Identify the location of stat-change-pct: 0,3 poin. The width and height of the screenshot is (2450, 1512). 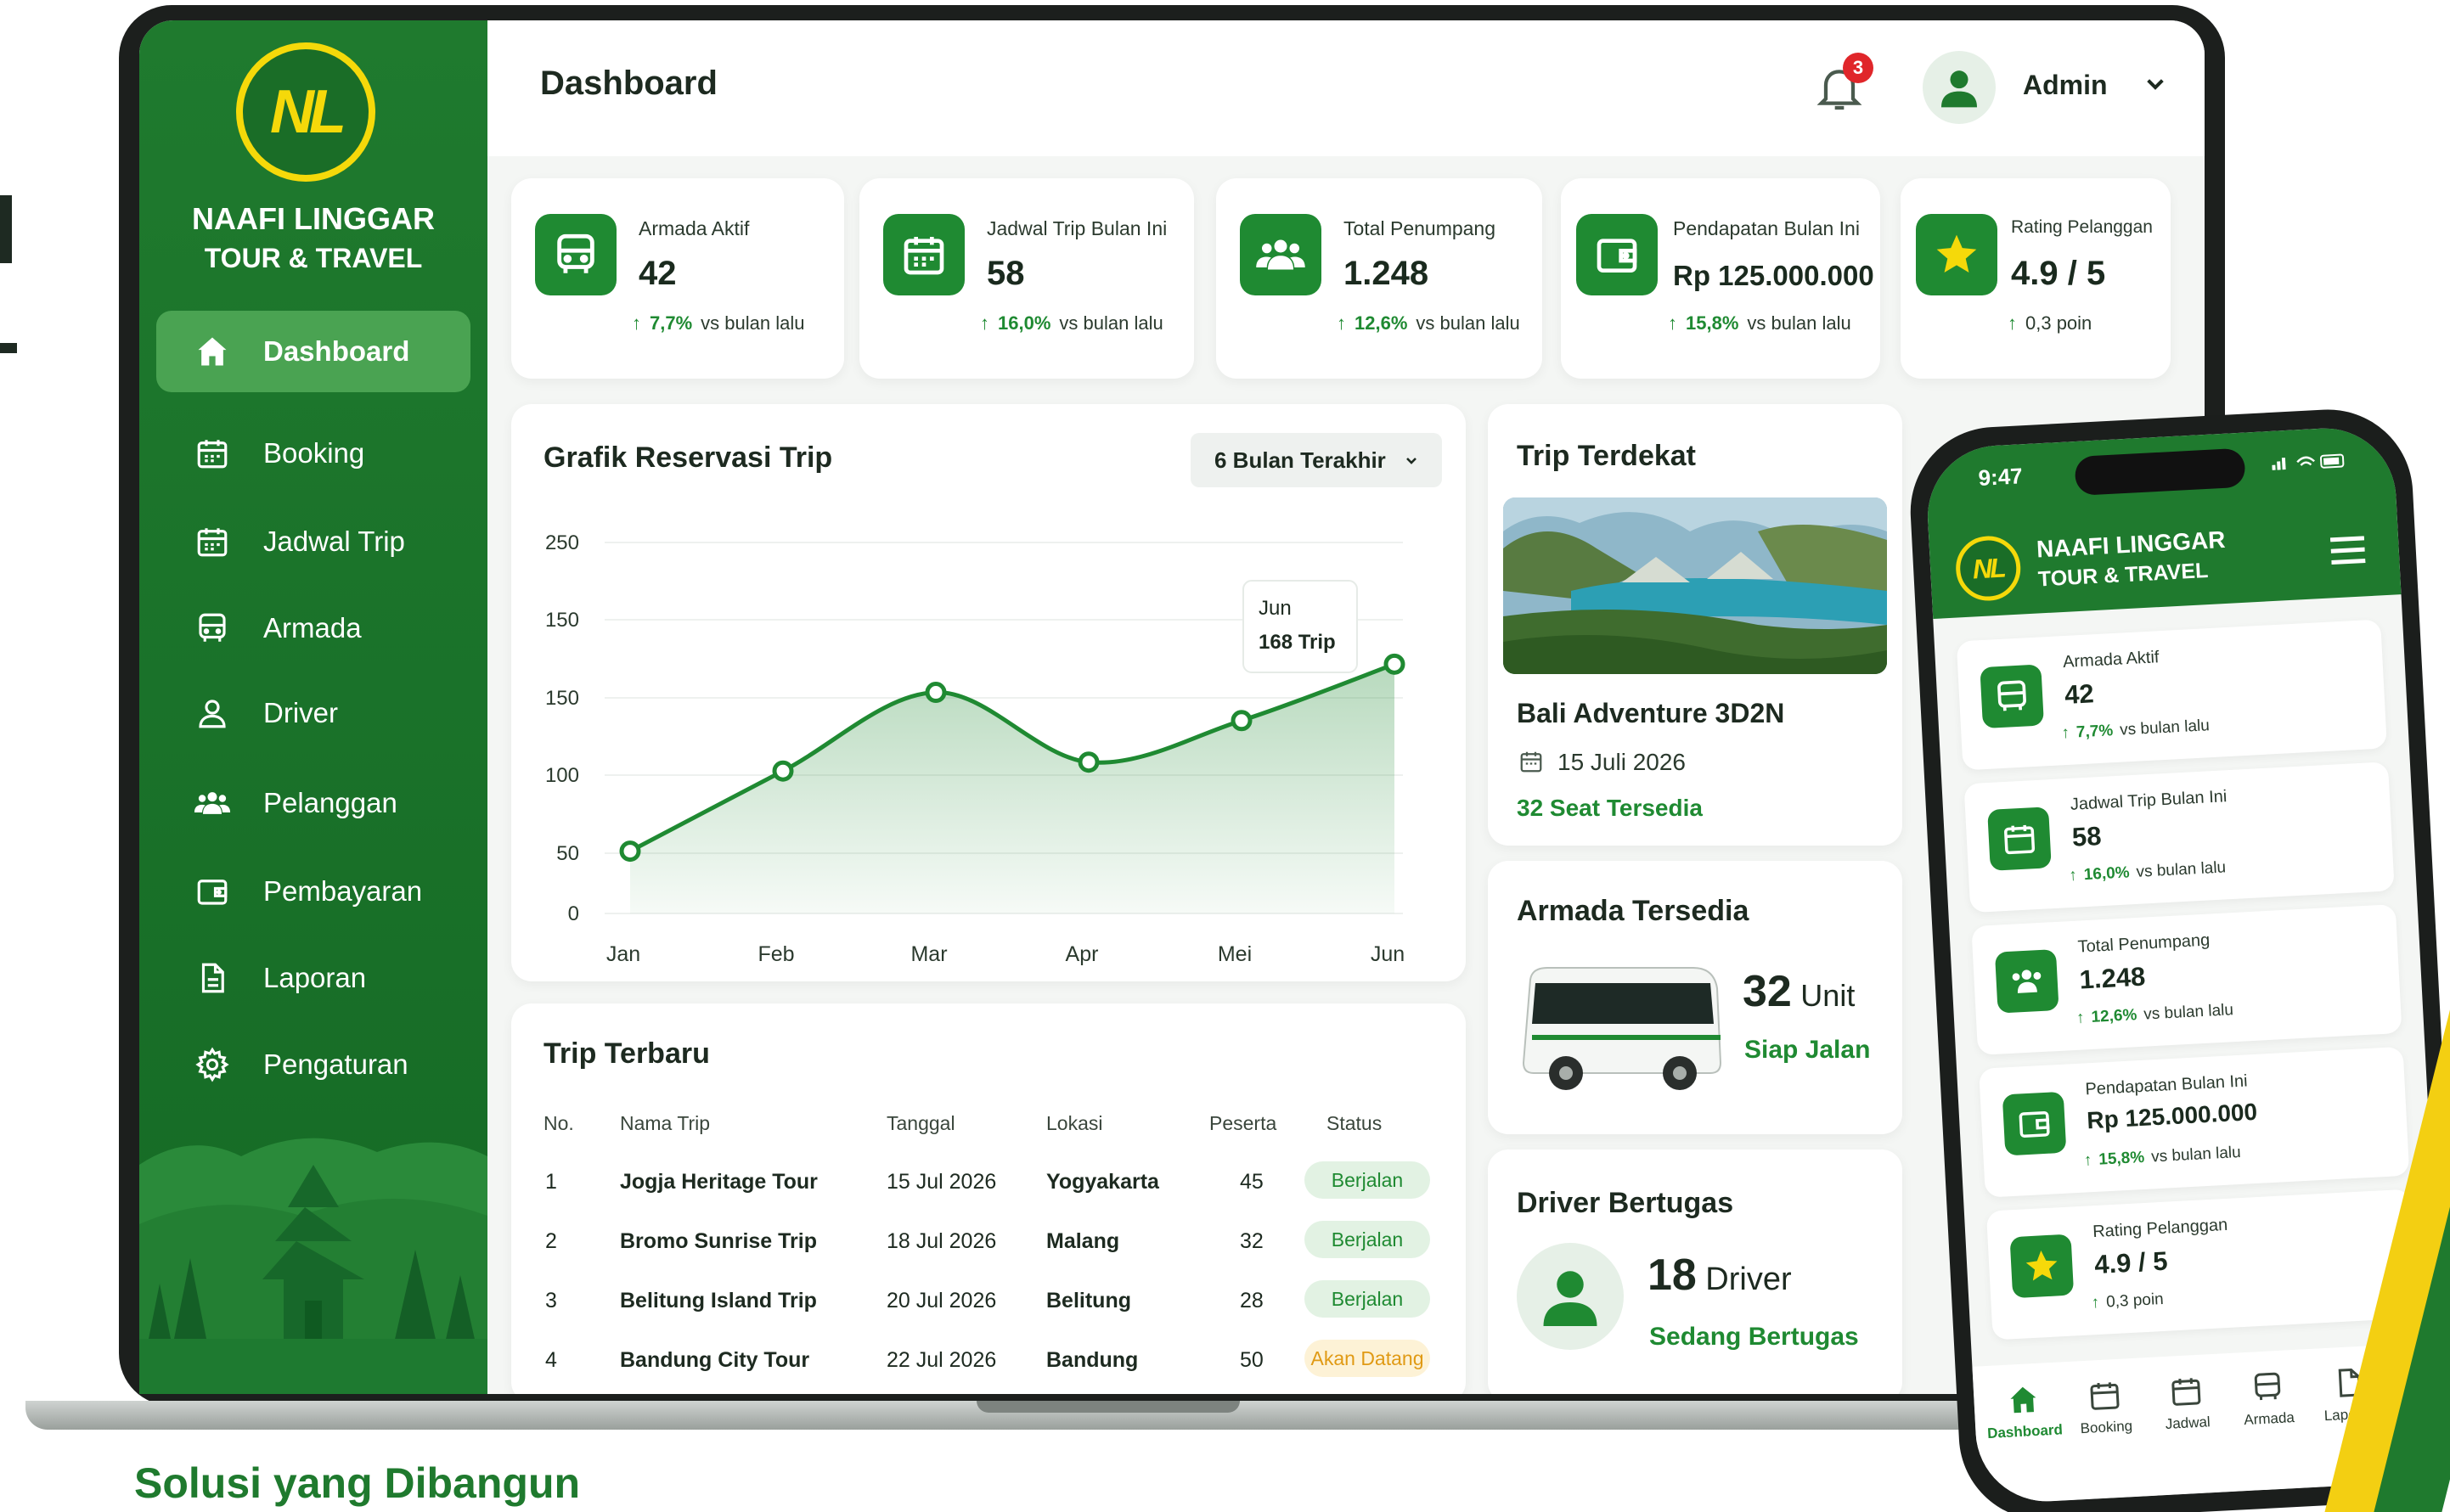
(2058, 323).